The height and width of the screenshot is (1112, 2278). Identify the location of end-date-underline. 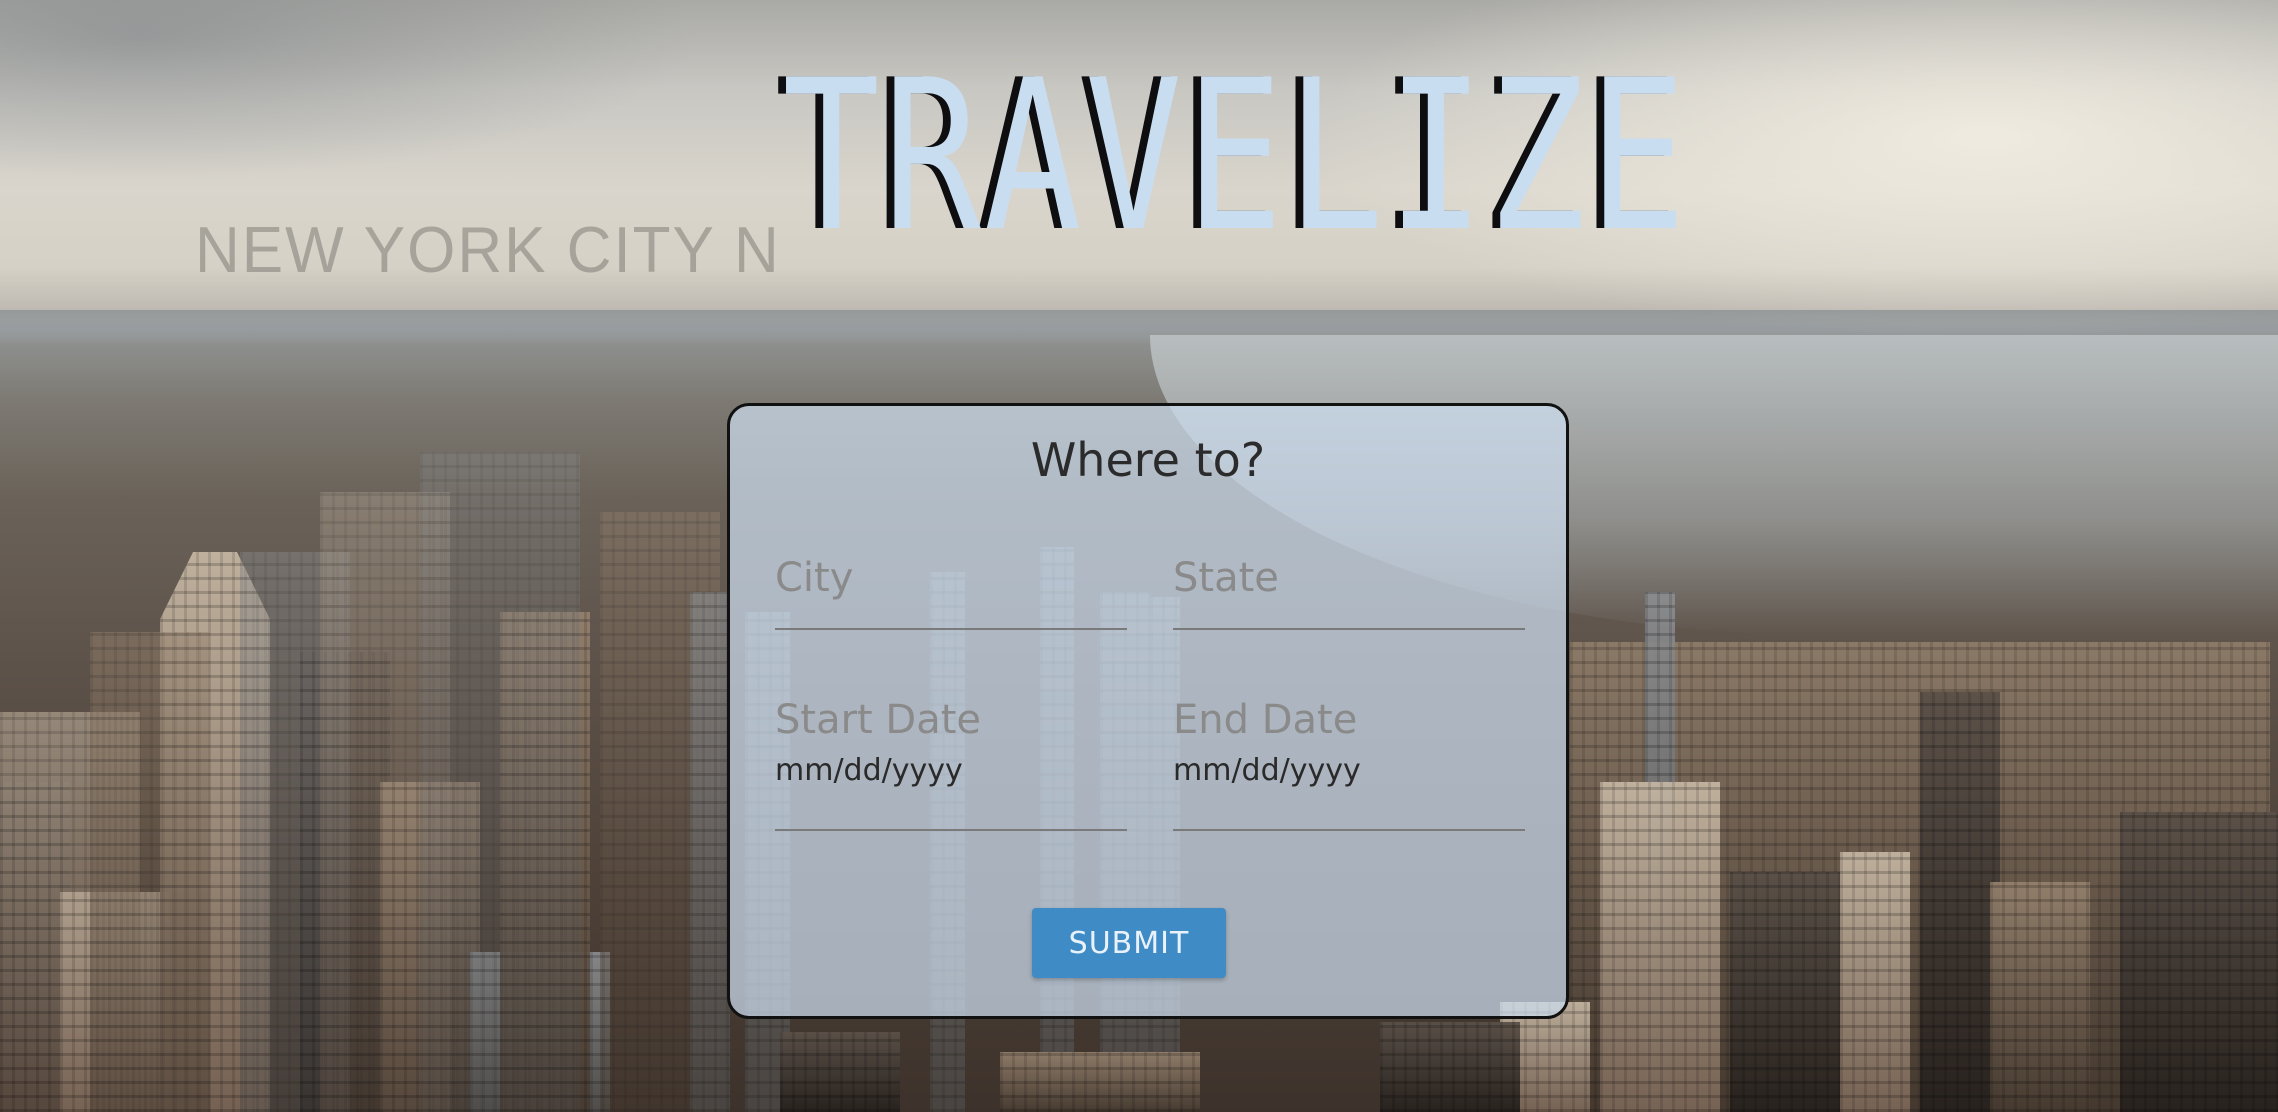
(1349, 830).